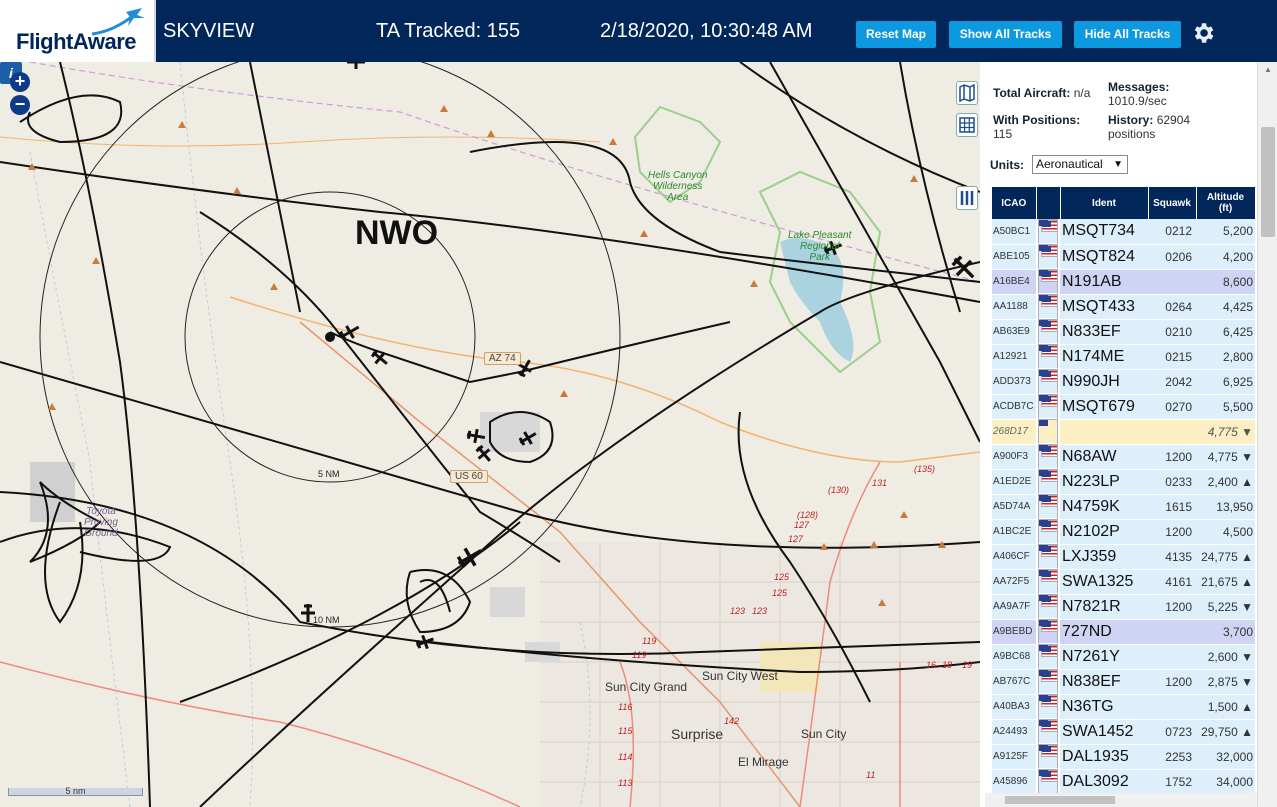 The image size is (1277, 807). I want to click on table-row: A9125F DAL1935 2253 32,000, so click(1123, 757).